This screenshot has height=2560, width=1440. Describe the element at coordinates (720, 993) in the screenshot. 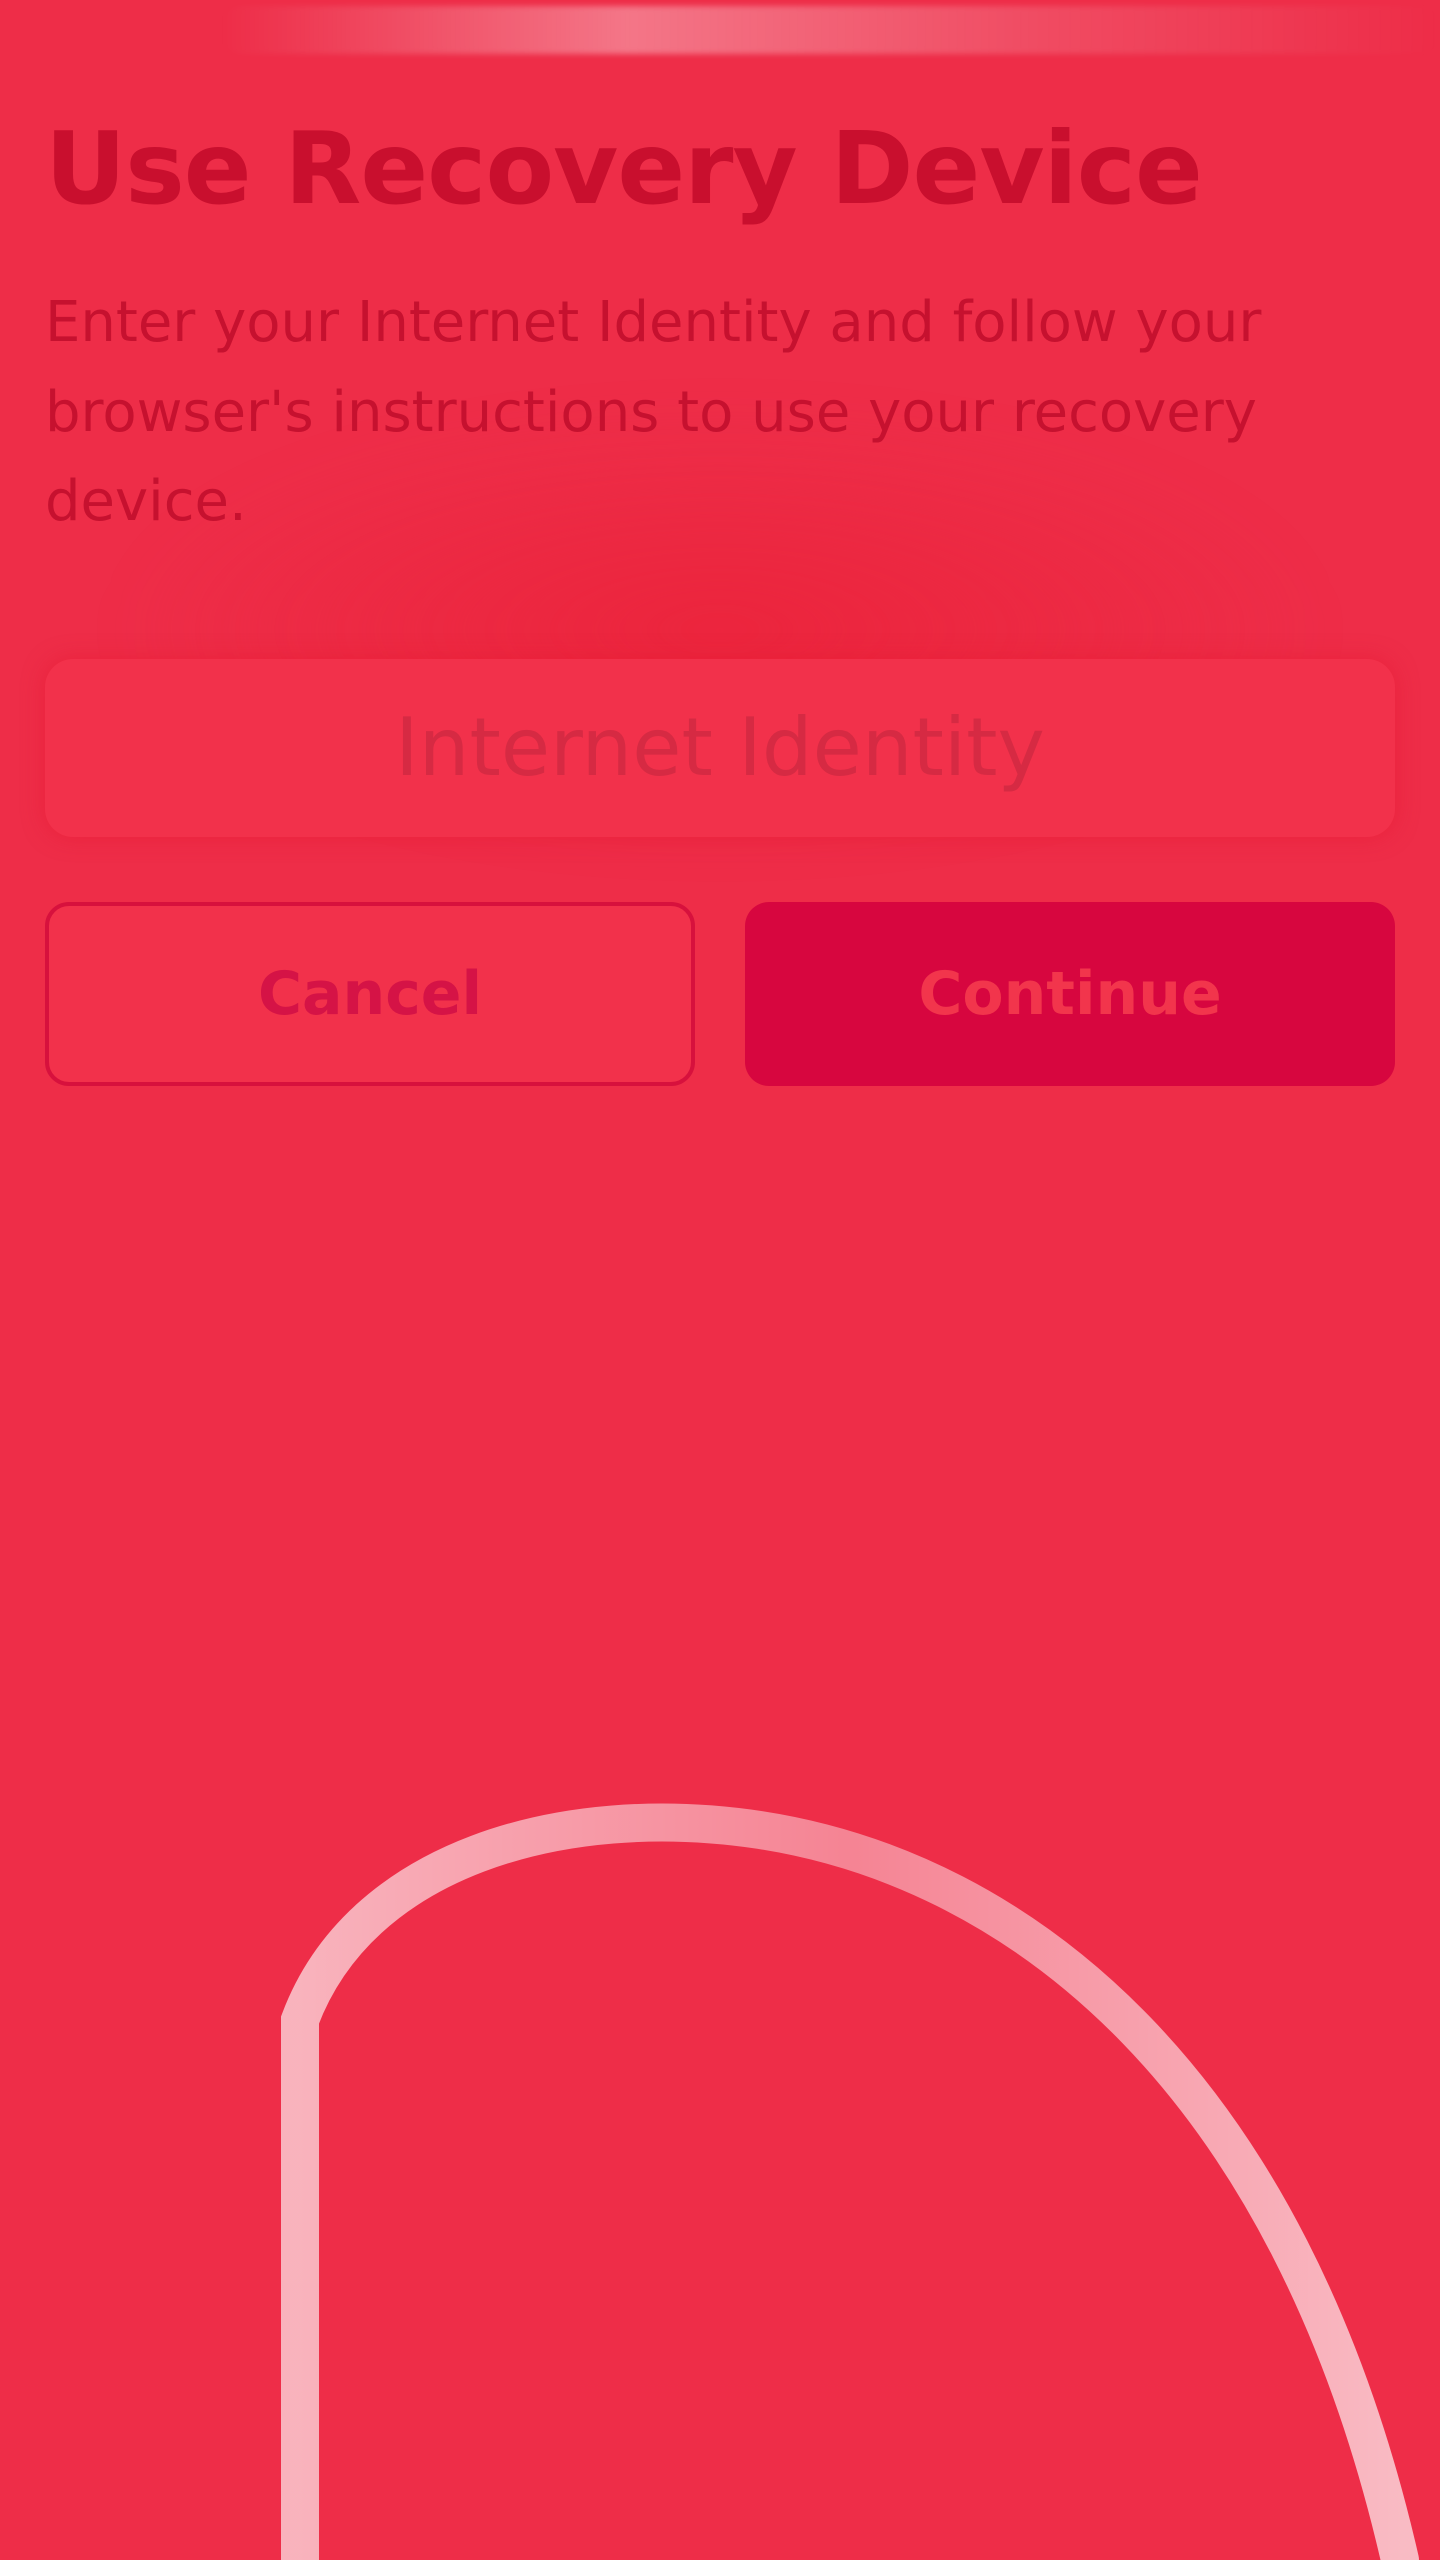

I see `action-buttons: Cancel Continue` at that location.